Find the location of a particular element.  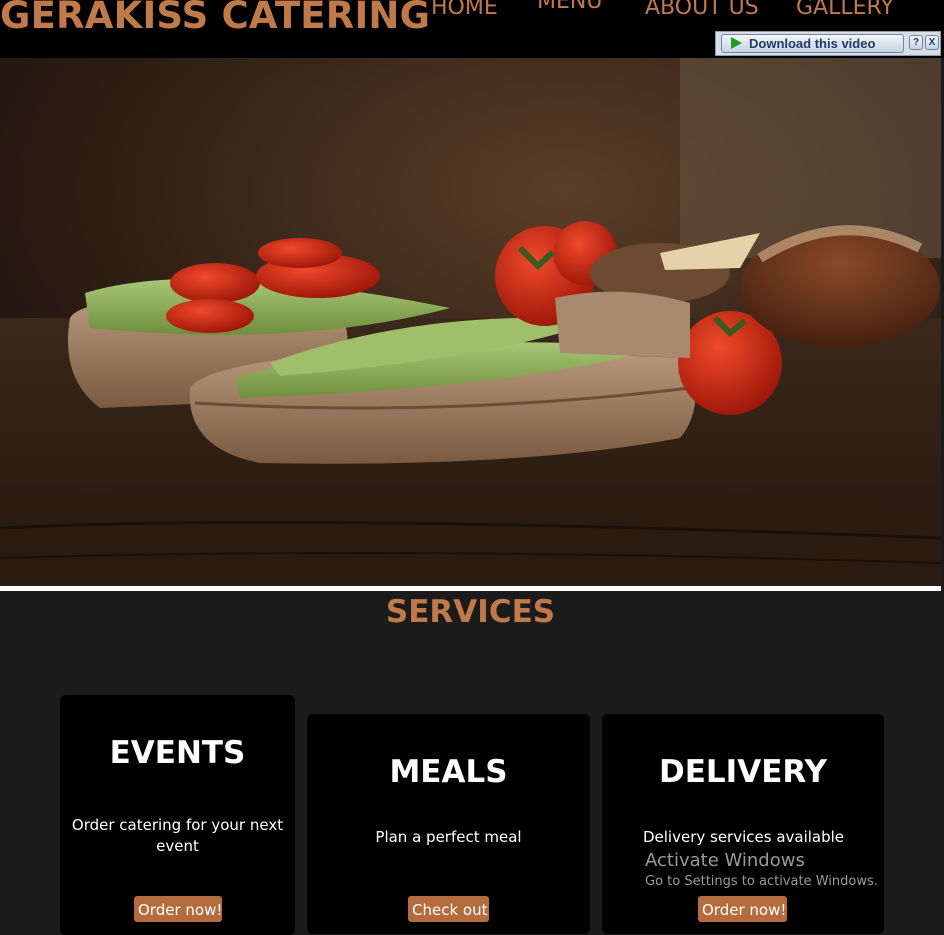

service-card-text: Delivery services available is located at coordinates (743, 837).